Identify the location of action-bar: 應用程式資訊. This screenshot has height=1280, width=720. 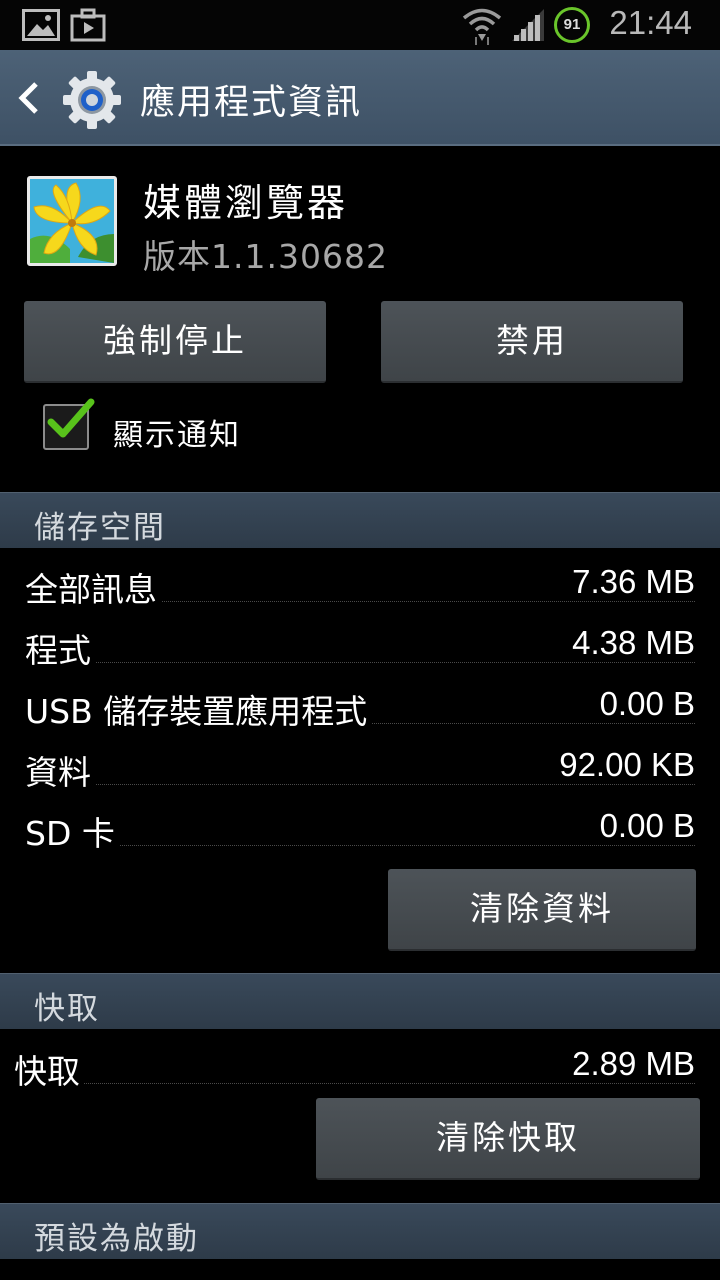
(360, 98).